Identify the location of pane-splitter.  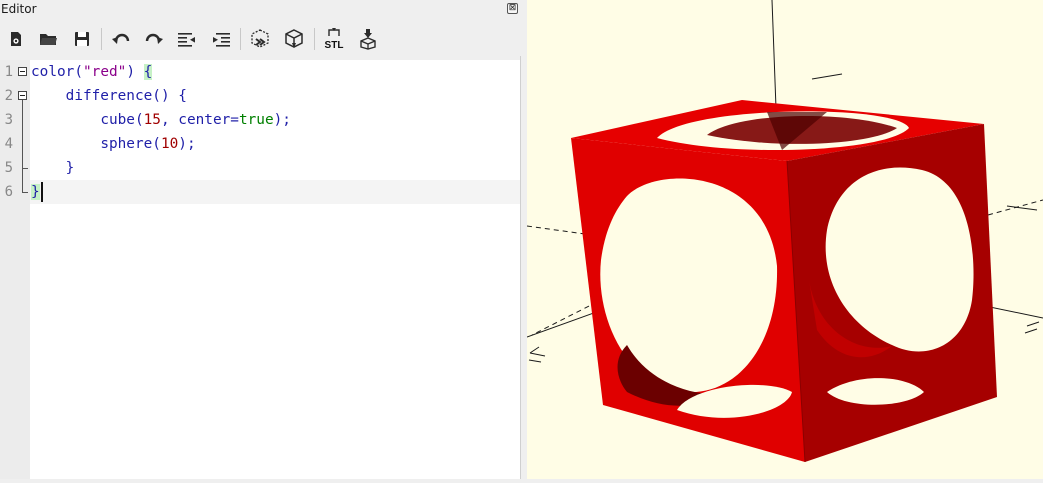
(523, 267).